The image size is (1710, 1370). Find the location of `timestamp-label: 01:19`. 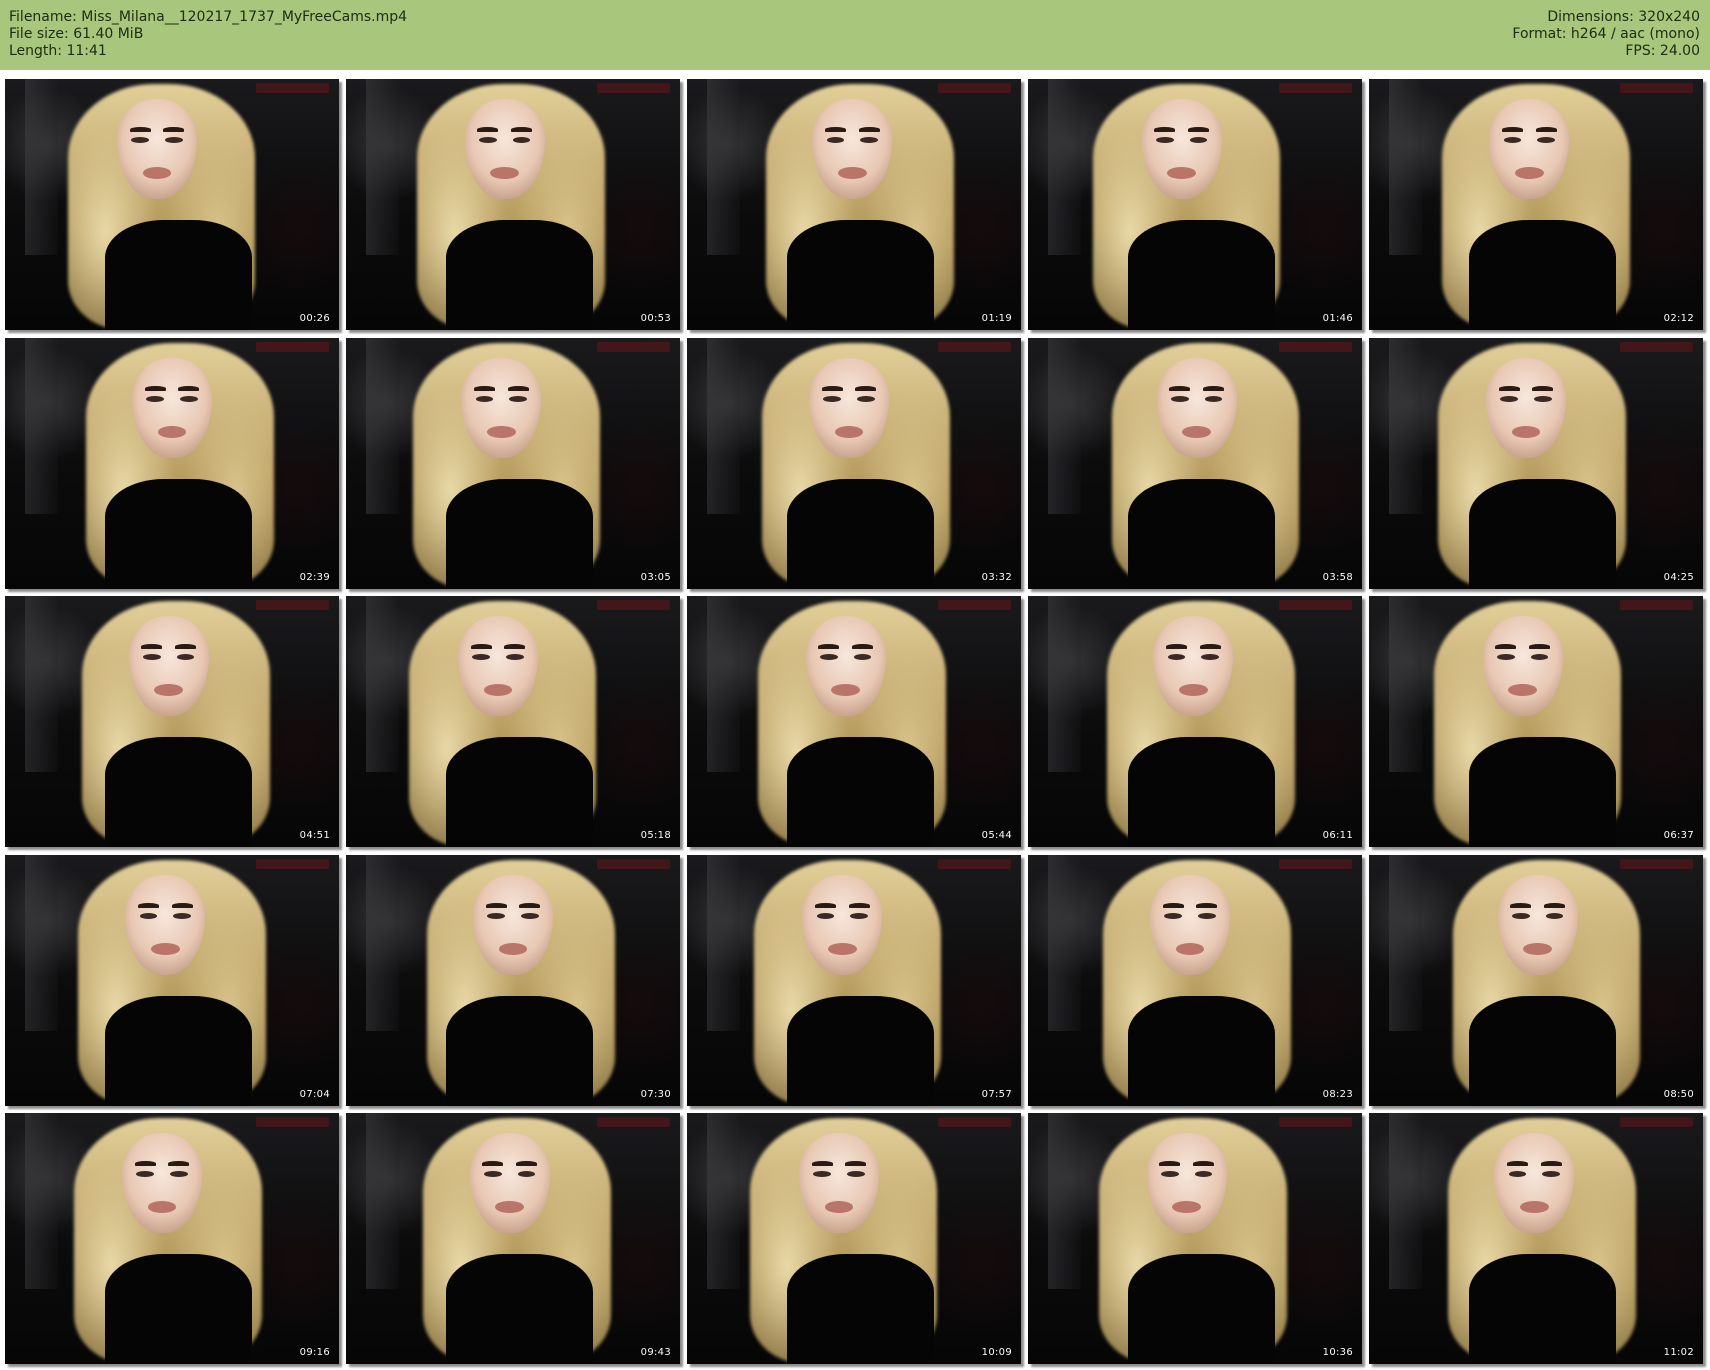

timestamp-label: 01:19 is located at coordinates (996, 318).